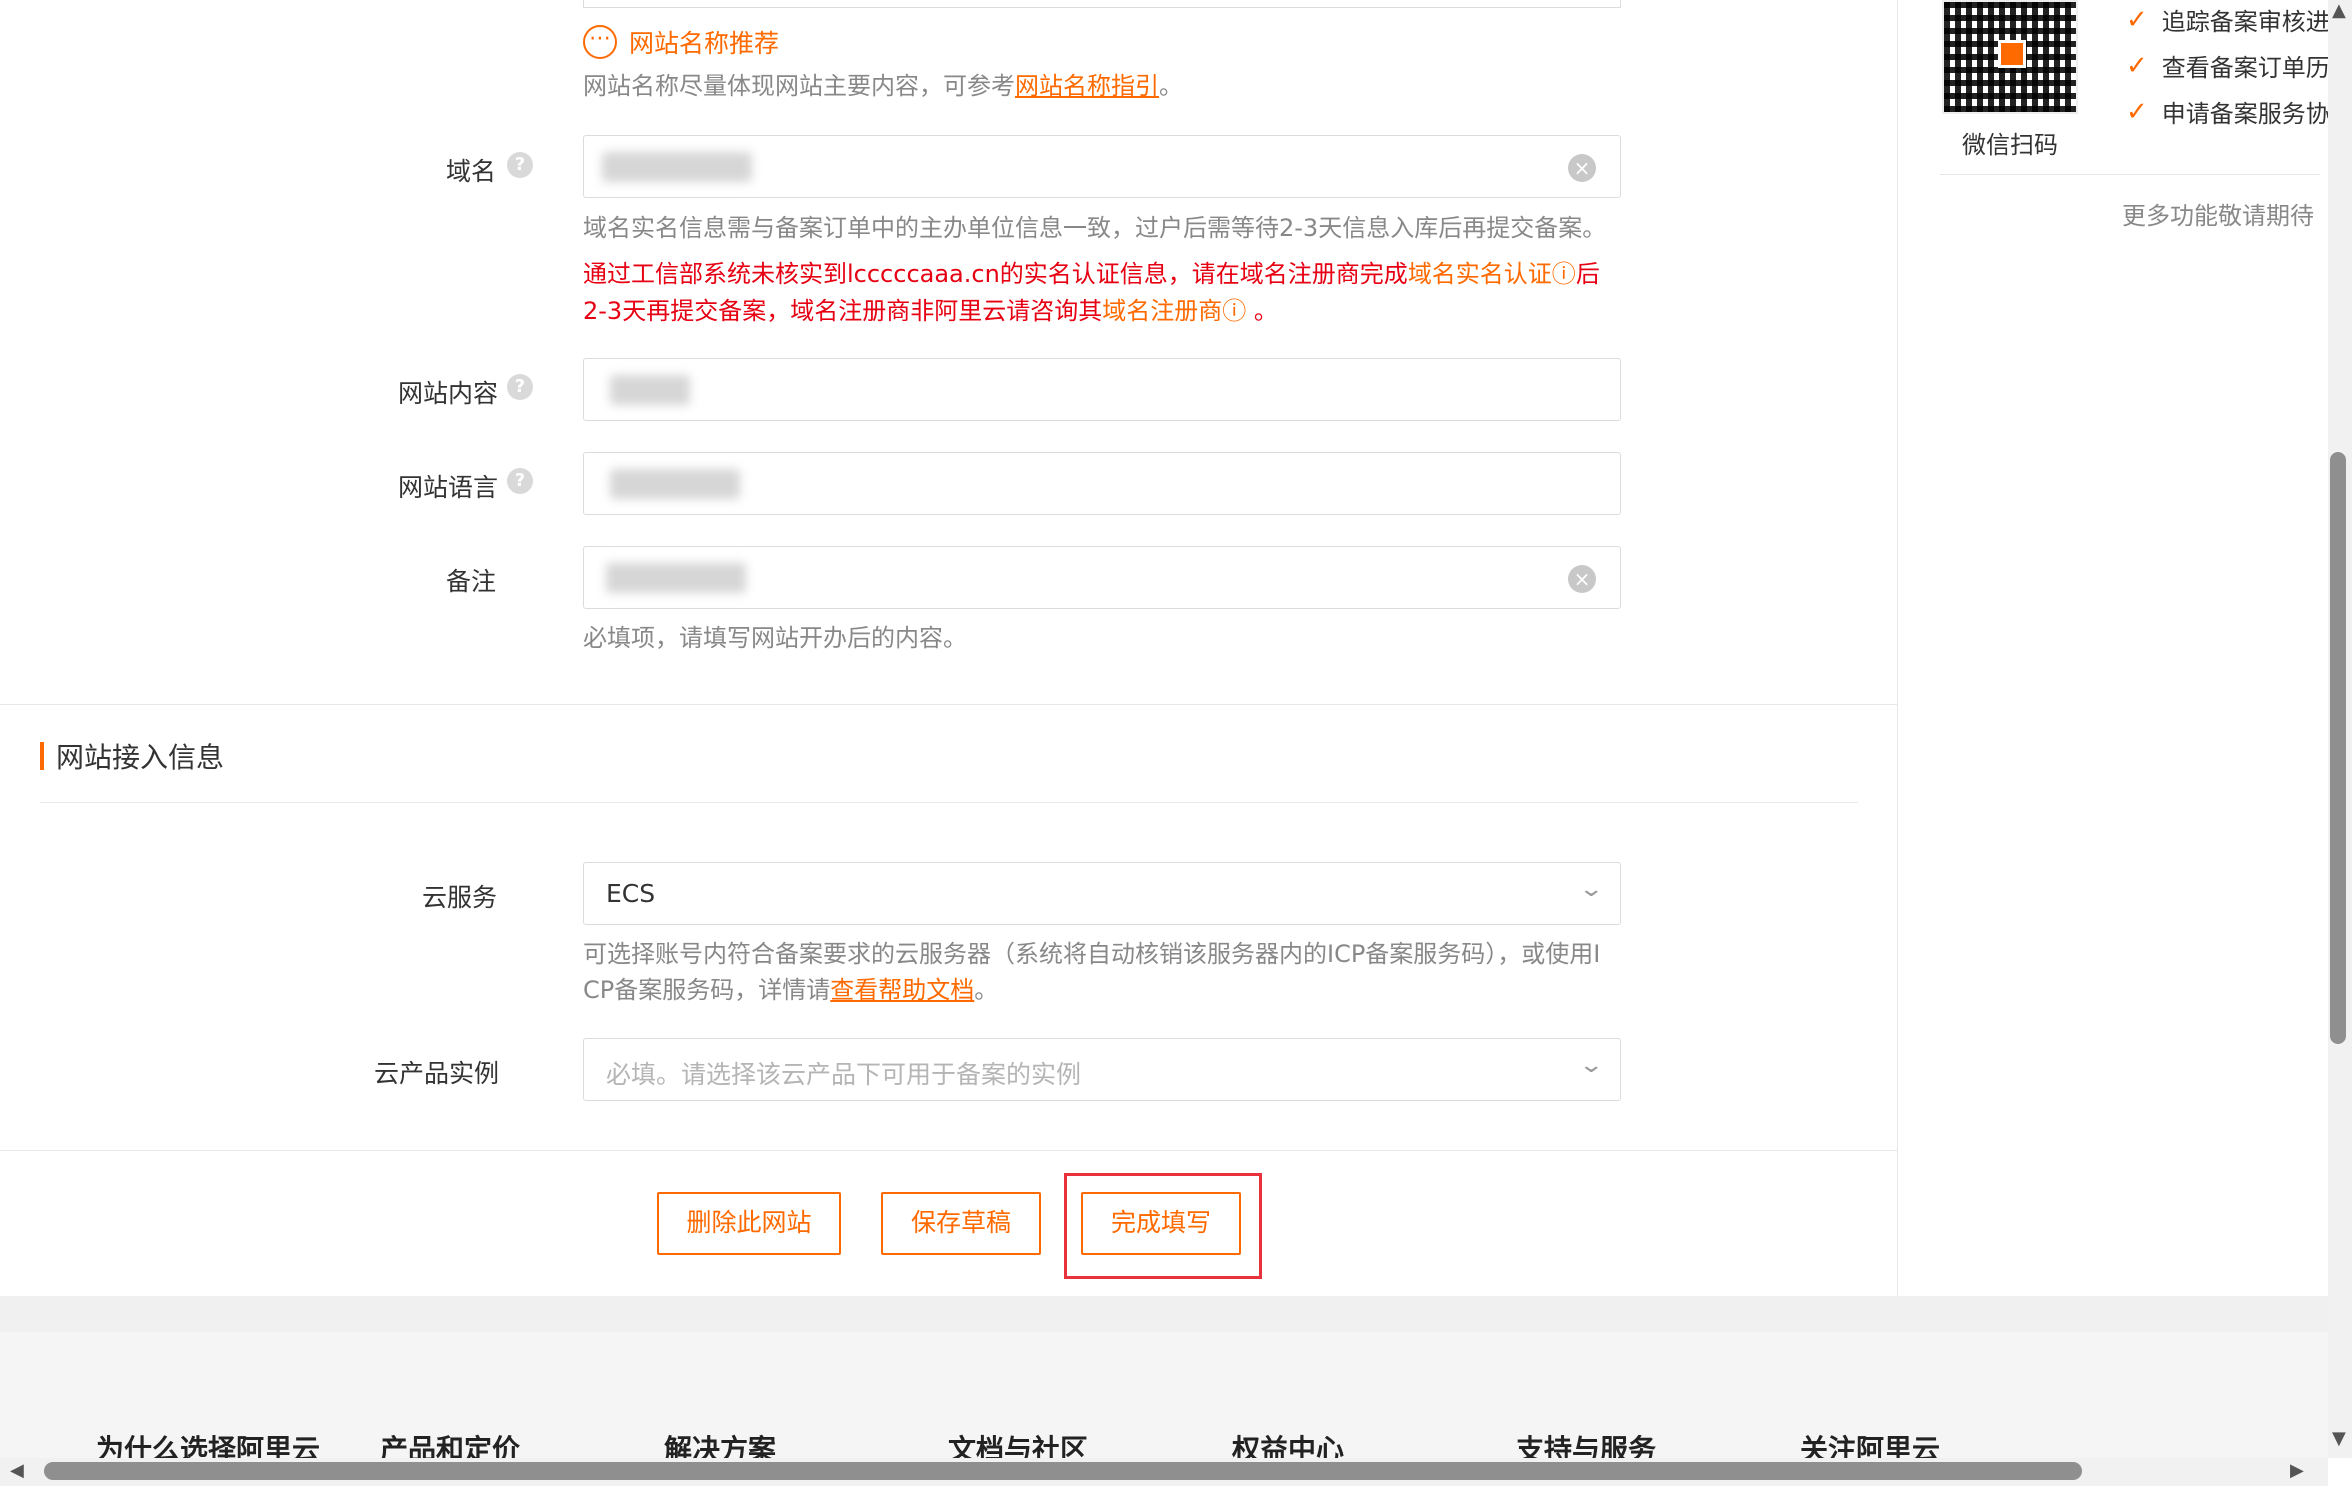  I want to click on domain-verify-link: 域名实名认证ⓘ, so click(1492, 274).